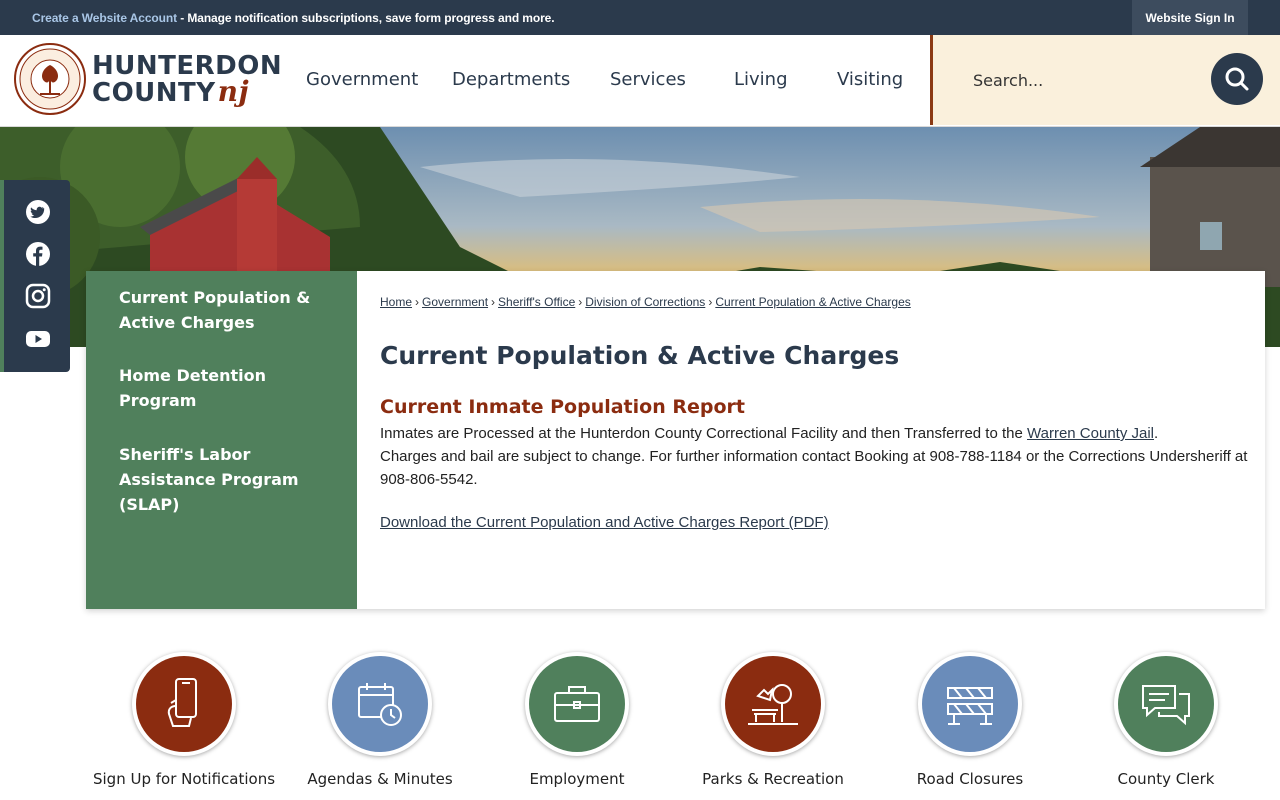 This screenshot has width=1280, height=800. What do you see at coordinates (761, 79) in the screenshot?
I see `nav-living: Living` at bounding box center [761, 79].